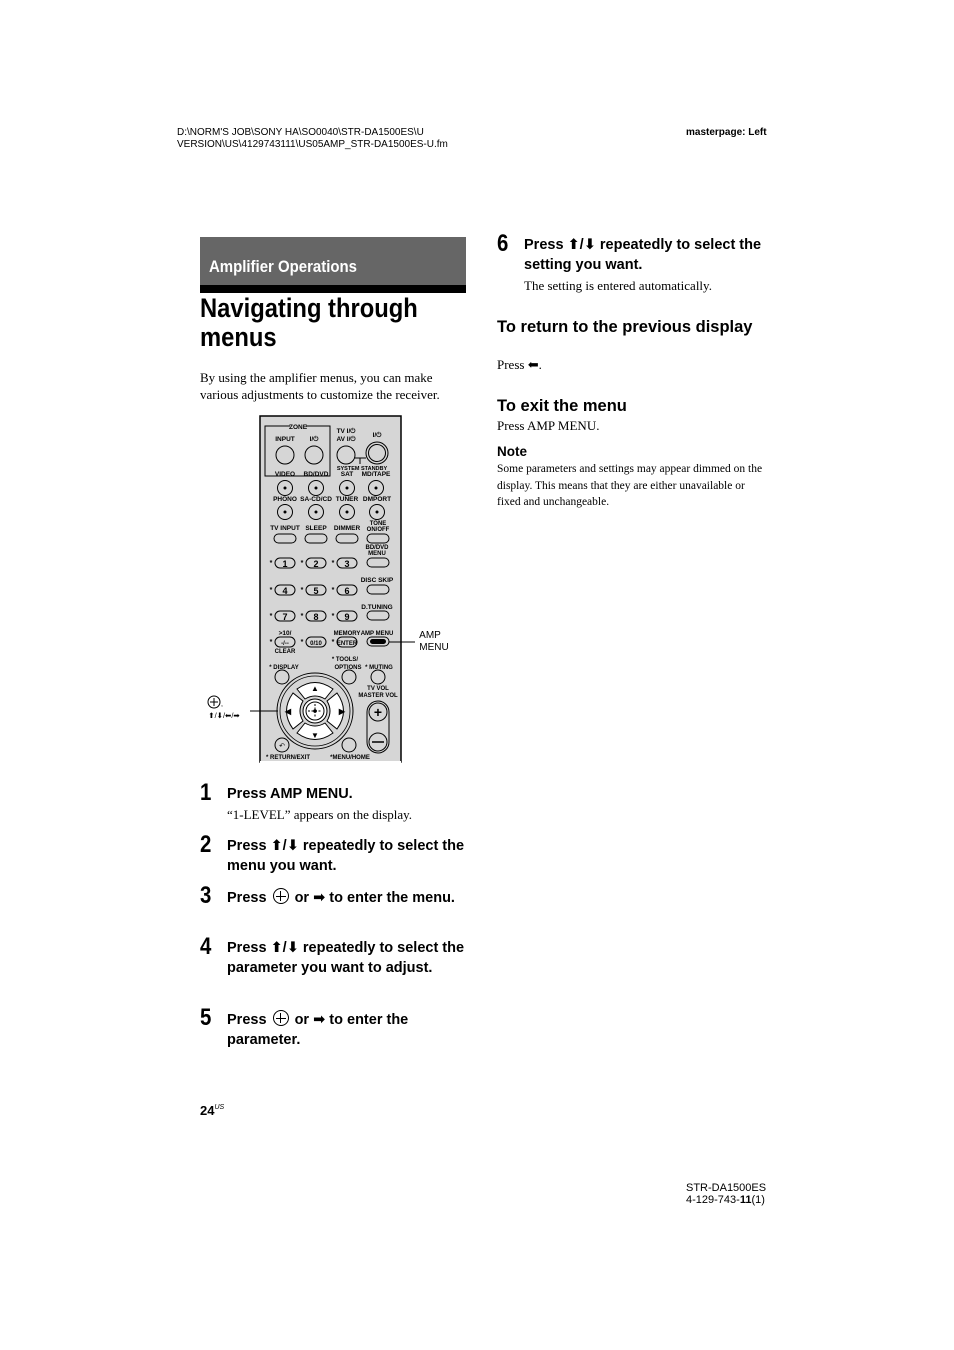  Describe the element at coordinates (376, 474) in the screenshot. I see `remote-label: MD/TAPE` at that location.